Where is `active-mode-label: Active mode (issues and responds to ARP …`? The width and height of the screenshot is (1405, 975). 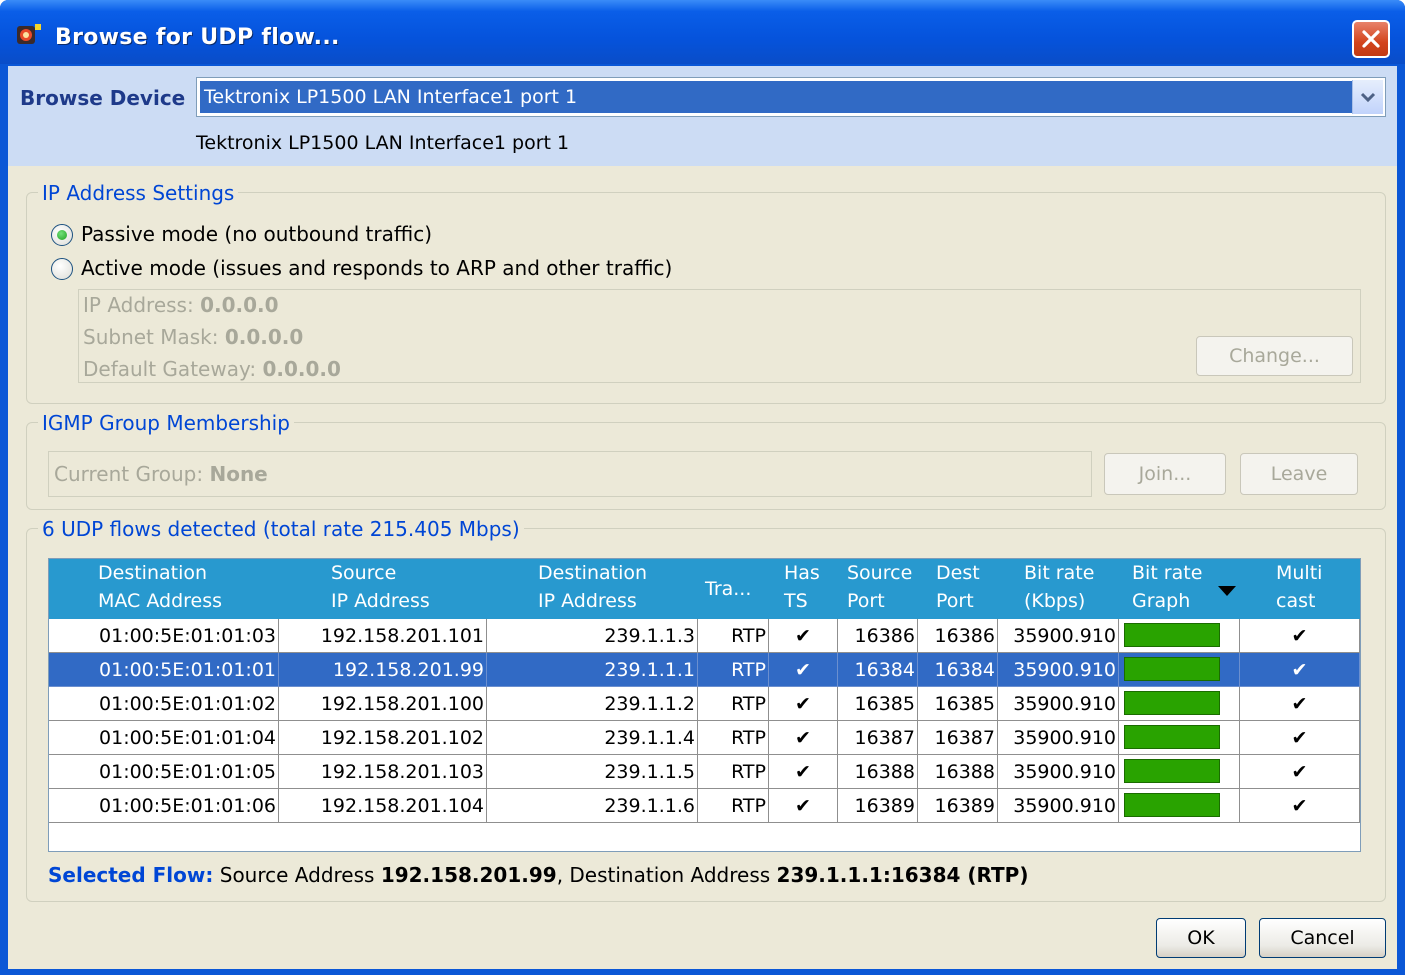 active-mode-label: Active mode (issues and responds to ARP … is located at coordinates (376, 268).